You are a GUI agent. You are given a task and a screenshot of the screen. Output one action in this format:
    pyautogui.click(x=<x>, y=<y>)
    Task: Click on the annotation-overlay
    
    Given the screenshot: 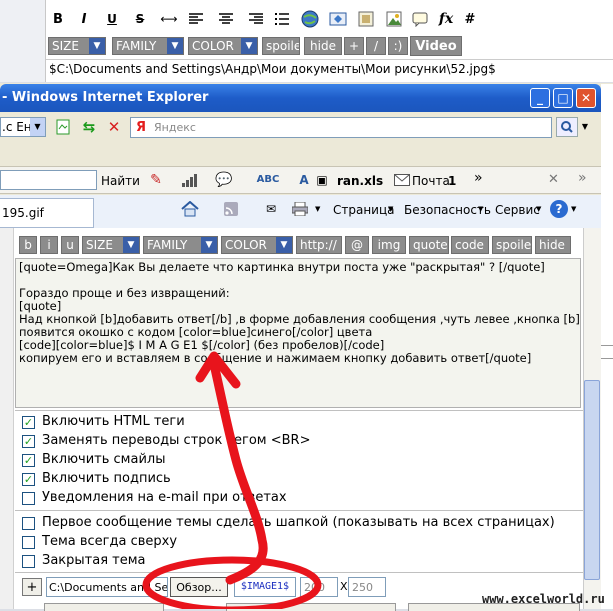 What is the action you would take?
    pyautogui.click(x=232, y=480)
    